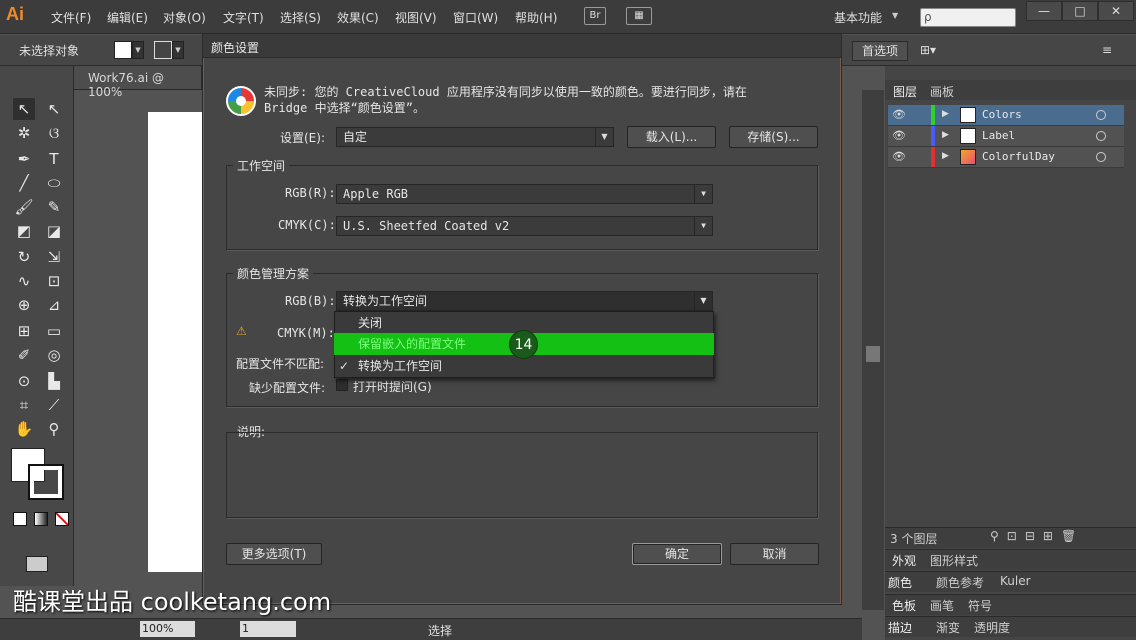 The height and width of the screenshot is (640, 1136). I want to click on rgb-workspace-select: Apple RGB ▼, so click(524, 194).